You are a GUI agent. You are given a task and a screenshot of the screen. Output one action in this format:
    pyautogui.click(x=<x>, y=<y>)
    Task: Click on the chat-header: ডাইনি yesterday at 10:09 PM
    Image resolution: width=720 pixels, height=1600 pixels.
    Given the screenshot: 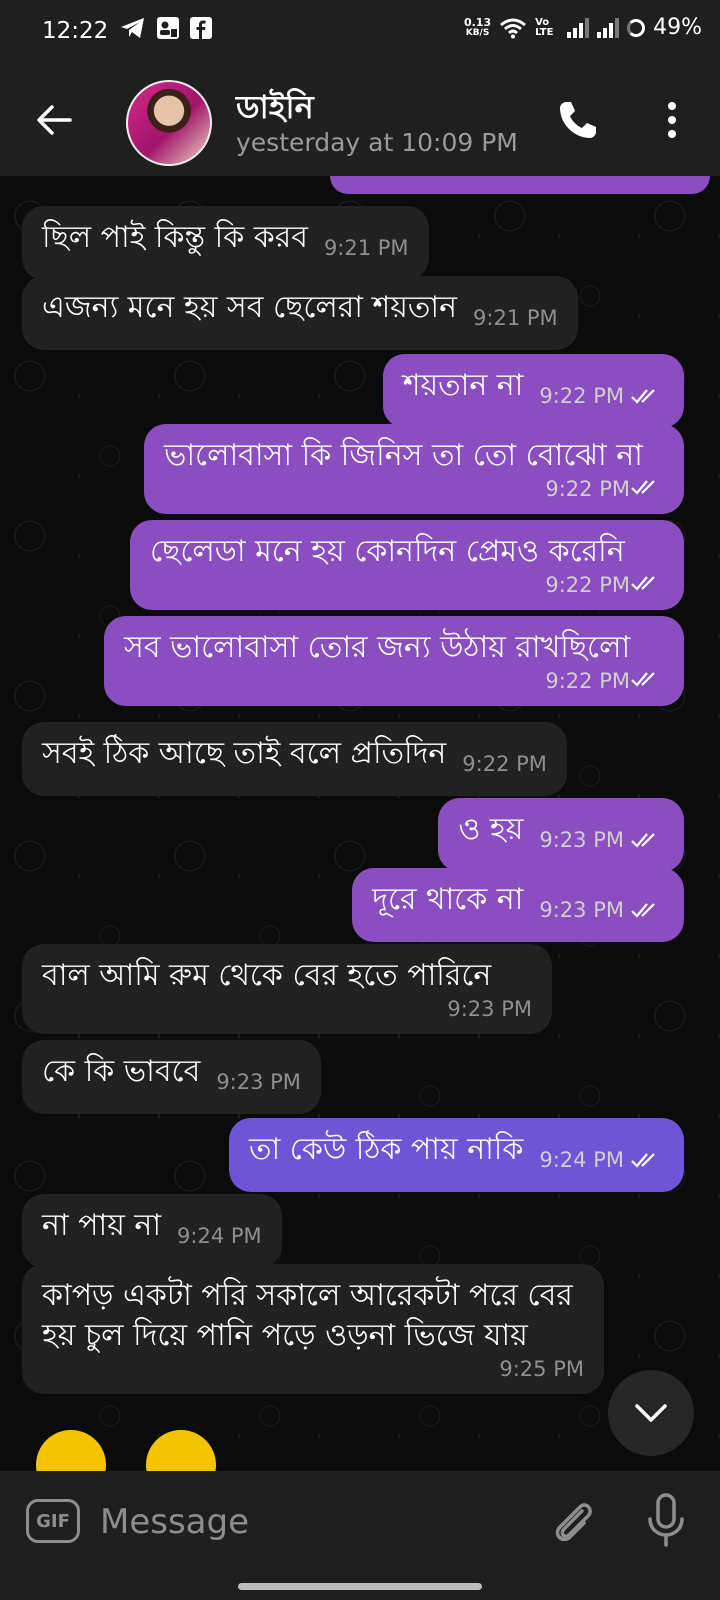 What is the action you would take?
    pyautogui.click(x=360, y=119)
    